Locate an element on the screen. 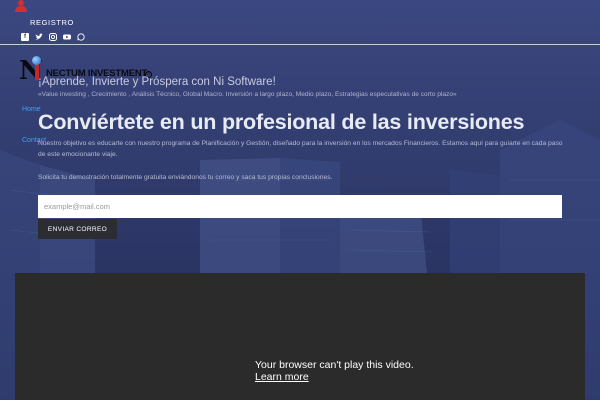 Image resolution: width=600 pixels, height=400 pixels. facebook-icon: f is located at coordinates (25, 37).